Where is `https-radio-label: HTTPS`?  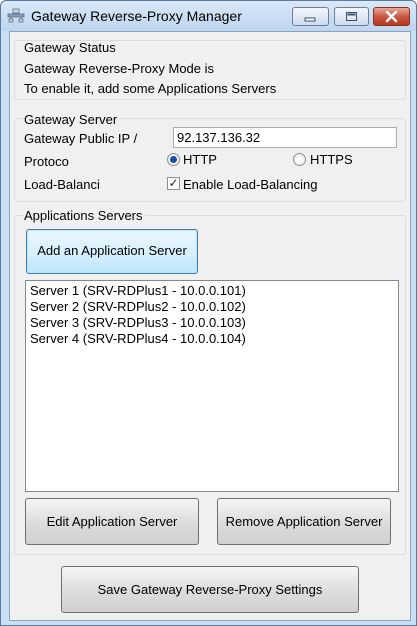
https-radio-label: HTTPS is located at coordinates (331, 159).